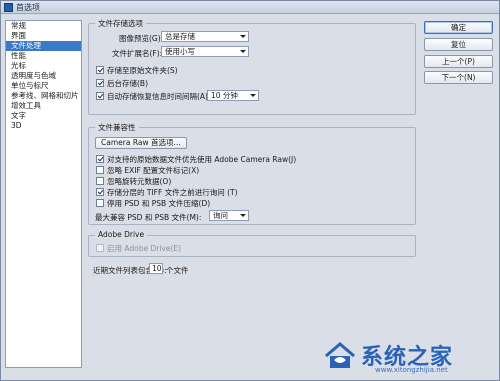 This screenshot has height=381, width=500. What do you see at coordinates (159, 203) in the screenshot?
I see `compat-option-label: 停用 PSD 和 PSB 文件压缩(D)` at bounding box center [159, 203].